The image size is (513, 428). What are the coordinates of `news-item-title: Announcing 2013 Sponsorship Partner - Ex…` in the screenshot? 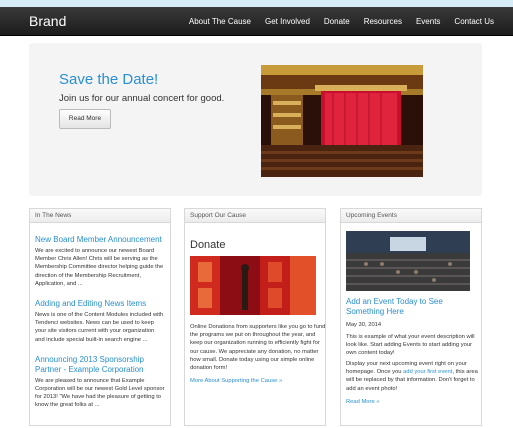 It's located at (100, 365).